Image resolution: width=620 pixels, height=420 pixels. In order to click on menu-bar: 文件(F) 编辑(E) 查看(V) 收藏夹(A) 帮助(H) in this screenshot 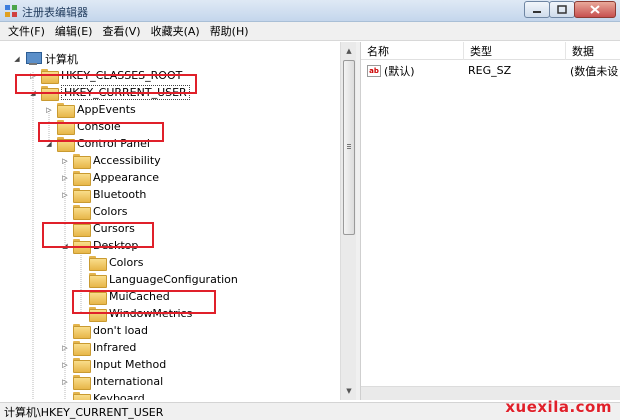, I will do `click(310, 31)`.